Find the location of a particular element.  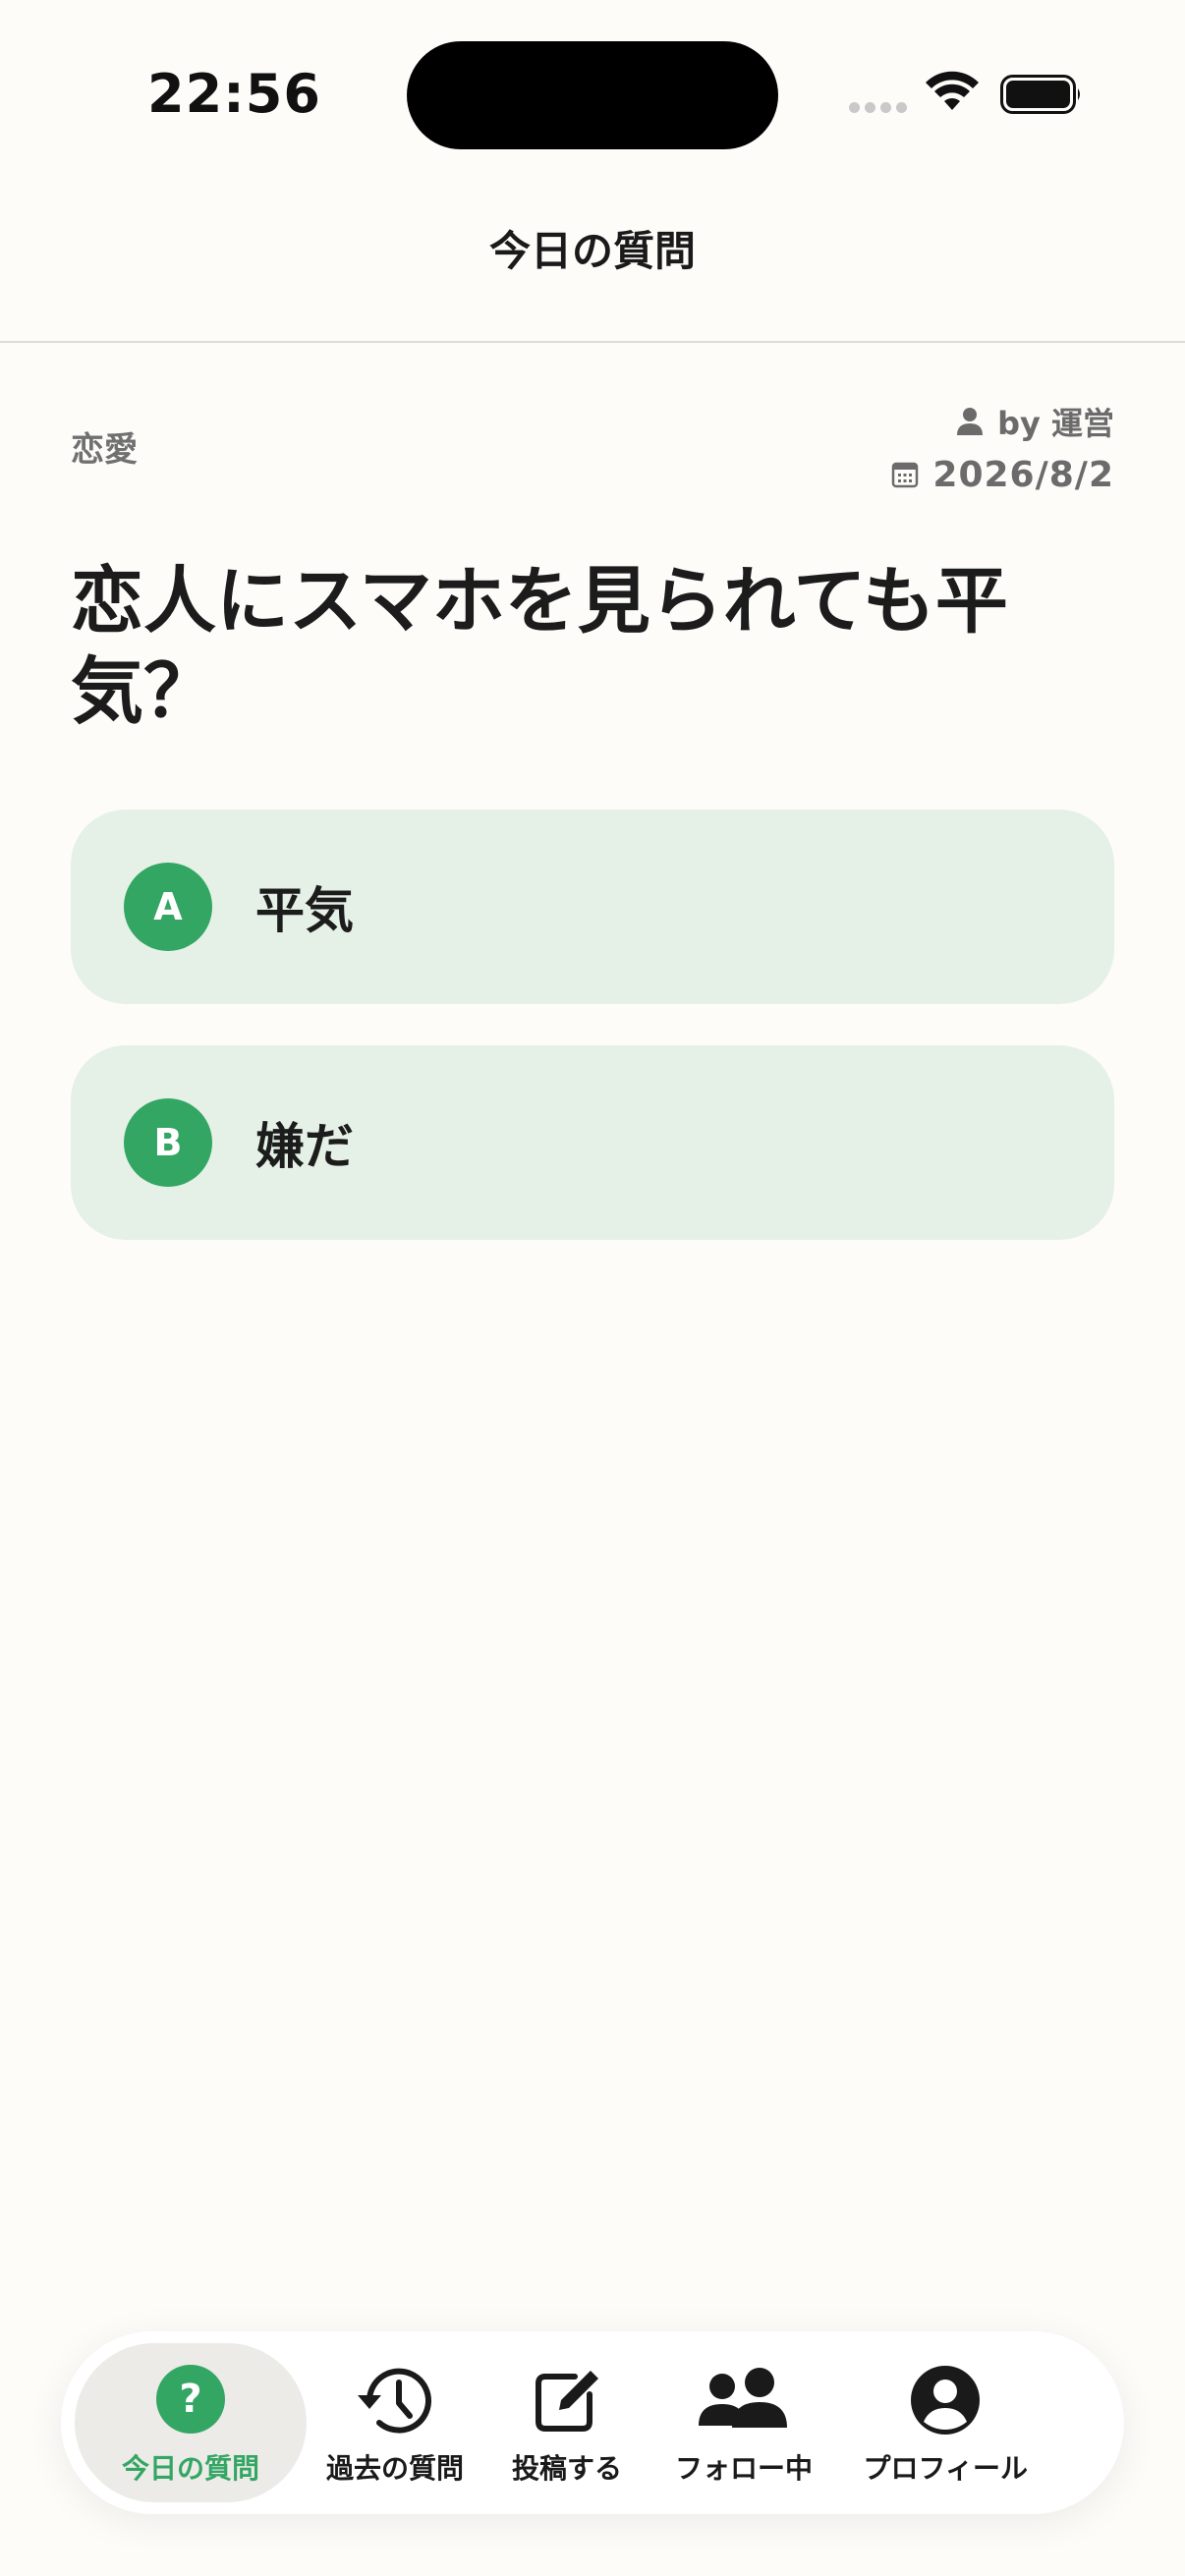

option-b-badge: B is located at coordinates (168, 1142).